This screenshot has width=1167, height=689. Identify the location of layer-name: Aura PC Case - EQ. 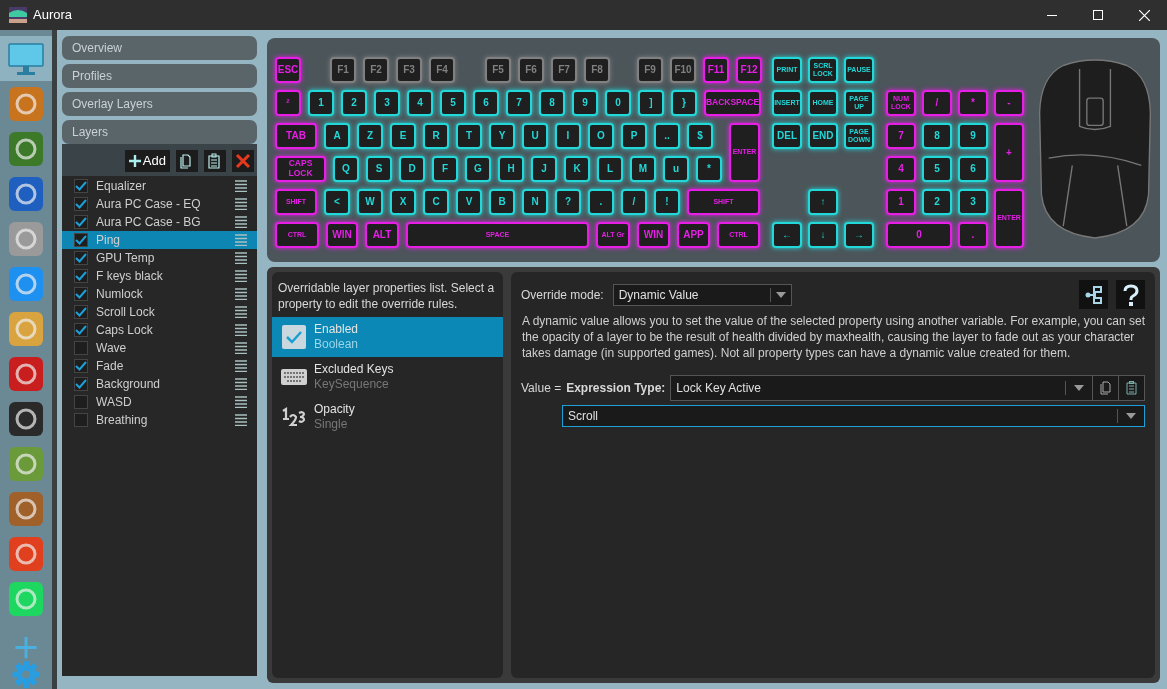
(149, 204).